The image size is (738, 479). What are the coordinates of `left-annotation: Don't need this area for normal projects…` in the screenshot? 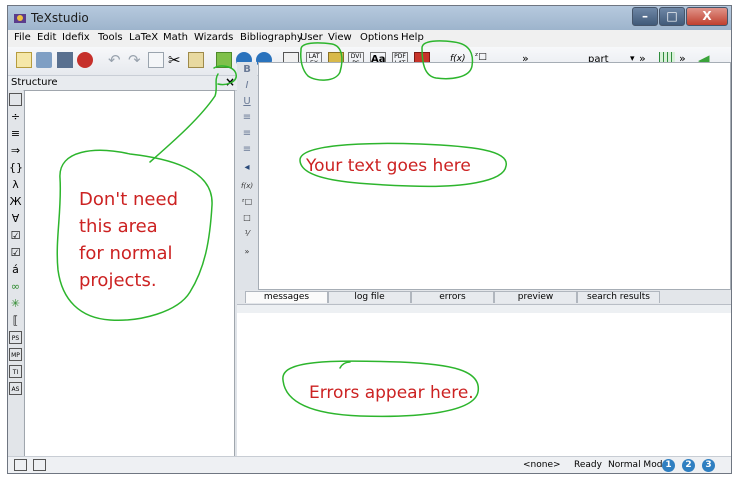 It's located at (128, 240).